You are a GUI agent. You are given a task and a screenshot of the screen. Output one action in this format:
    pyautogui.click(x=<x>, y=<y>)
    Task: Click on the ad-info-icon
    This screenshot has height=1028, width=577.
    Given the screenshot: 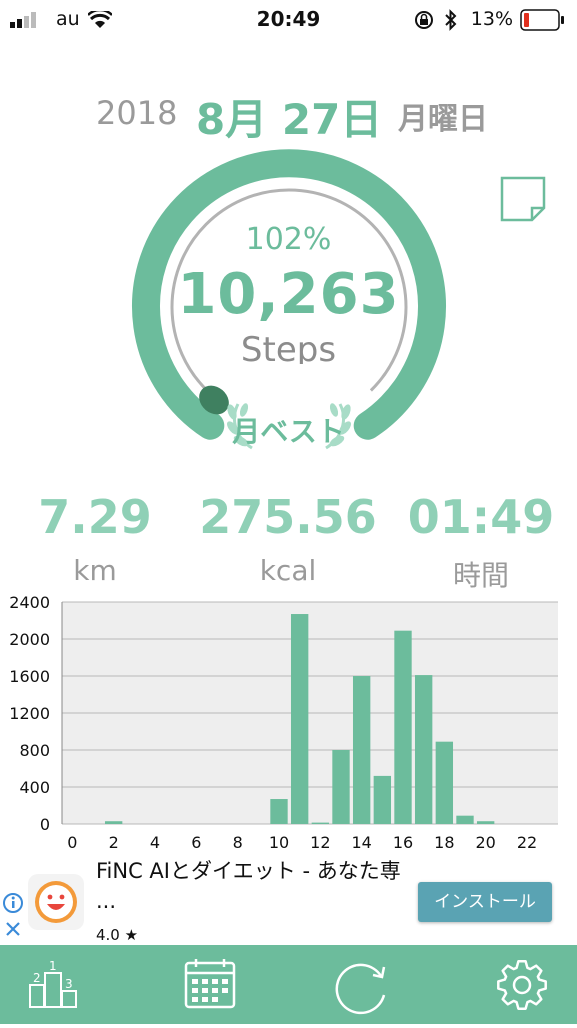 What is the action you would take?
    pyautogui.click(x=13, y=903)
    